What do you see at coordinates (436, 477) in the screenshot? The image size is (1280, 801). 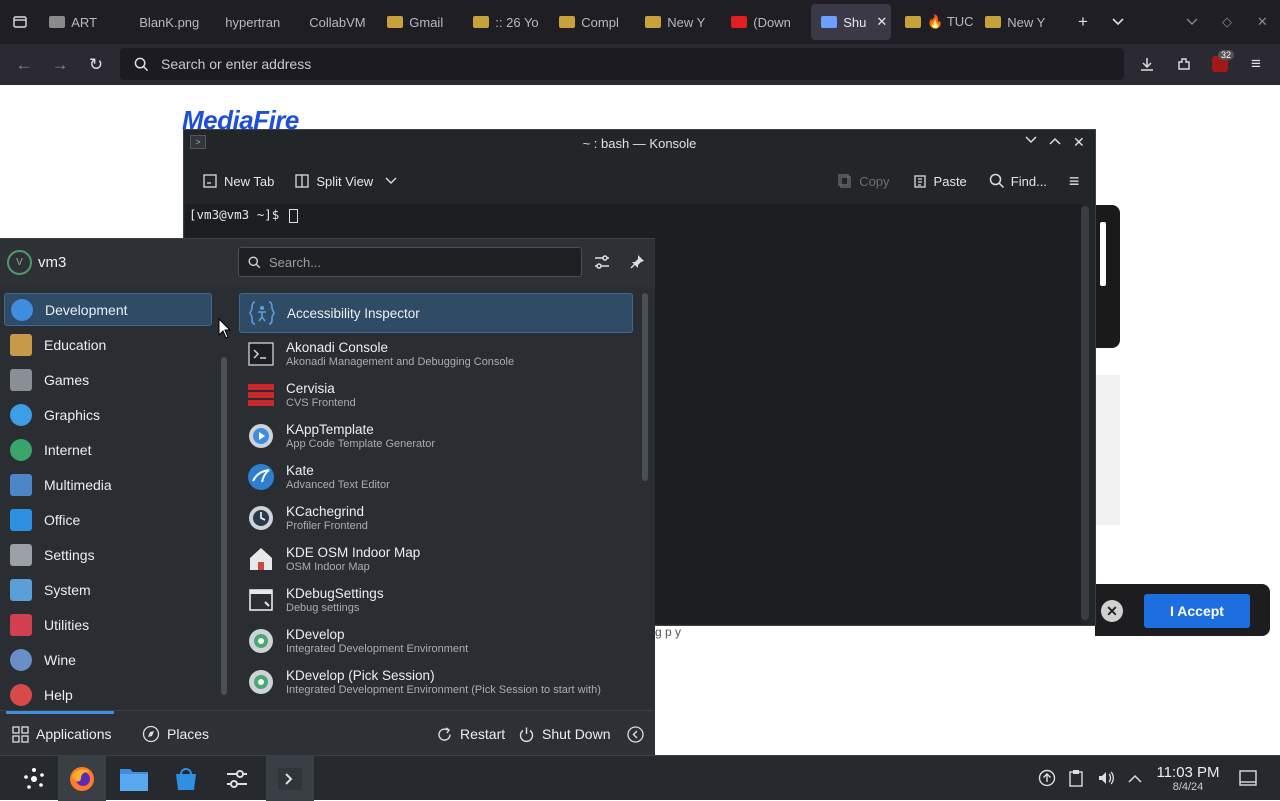 I see `app-list-item: Kate Advanced Text Editor` at bounding box center [436, 477].